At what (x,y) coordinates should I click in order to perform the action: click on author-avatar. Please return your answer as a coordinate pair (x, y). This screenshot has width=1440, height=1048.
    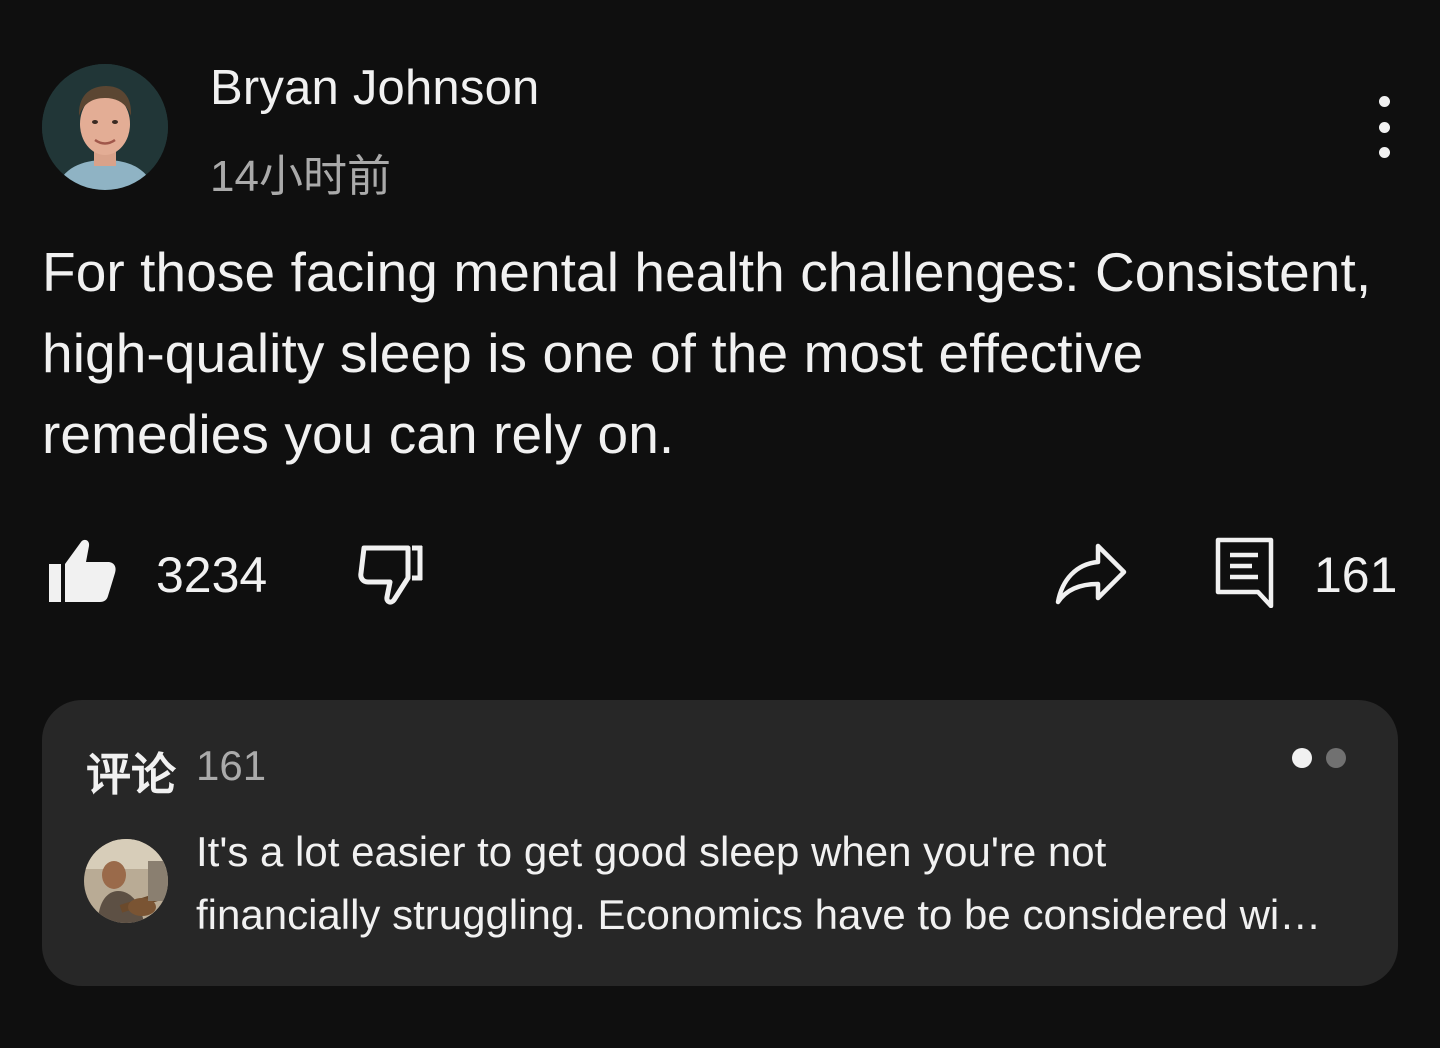
    Looking at the image, I should click on (105, 127).